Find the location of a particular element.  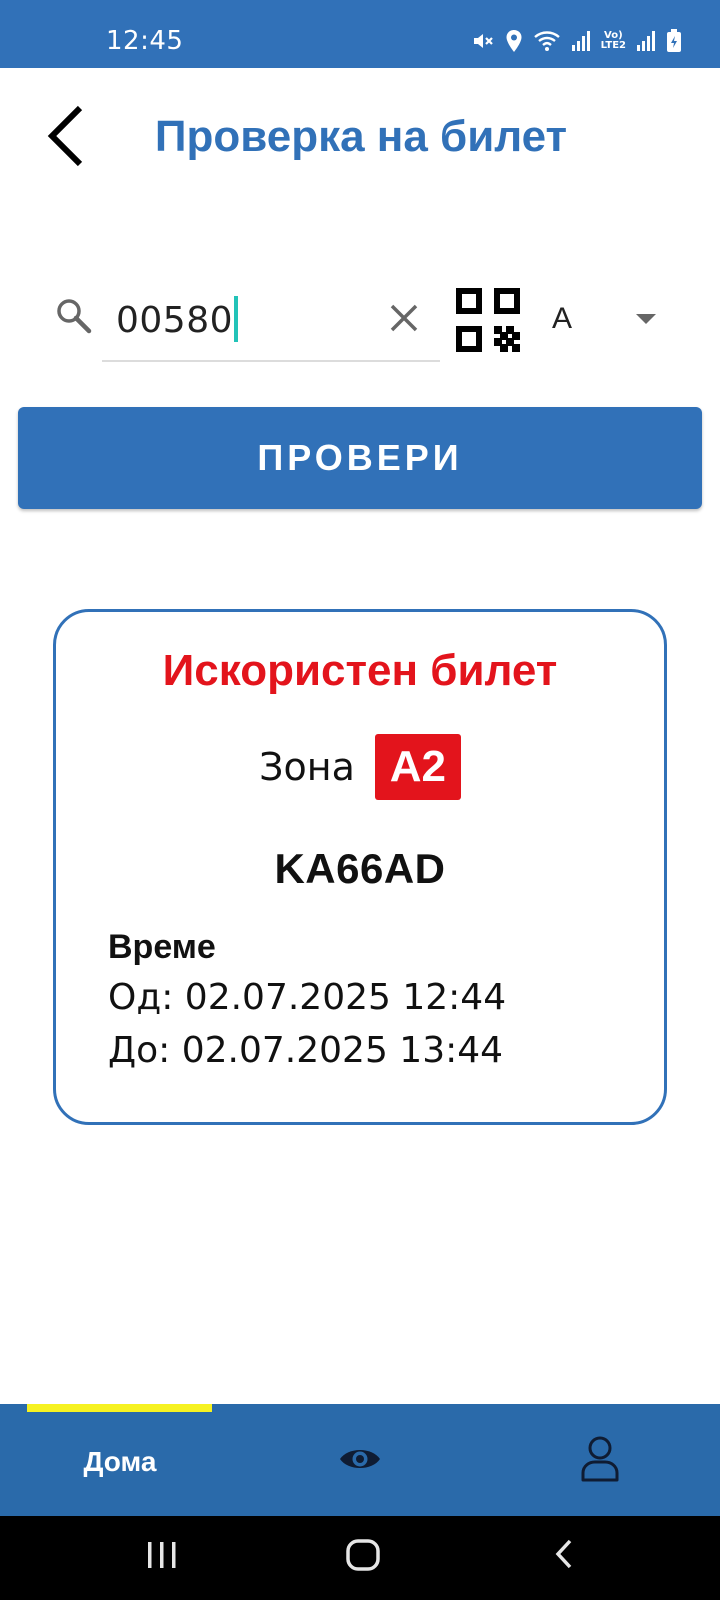

status-time: 12:45 is located at coordinates (145, 41).